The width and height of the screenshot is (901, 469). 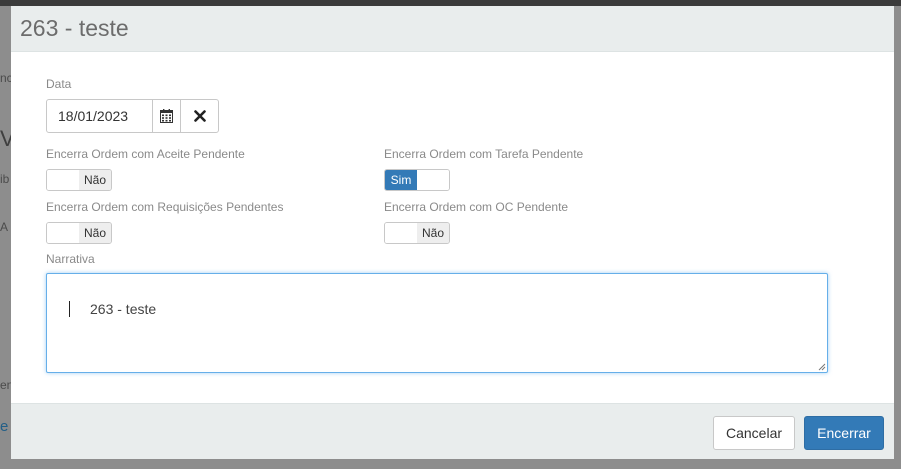 What do you see at coordinates (59, 84) in the screenshot?
I see `date-label: Data` at bounding box center [59, 84].